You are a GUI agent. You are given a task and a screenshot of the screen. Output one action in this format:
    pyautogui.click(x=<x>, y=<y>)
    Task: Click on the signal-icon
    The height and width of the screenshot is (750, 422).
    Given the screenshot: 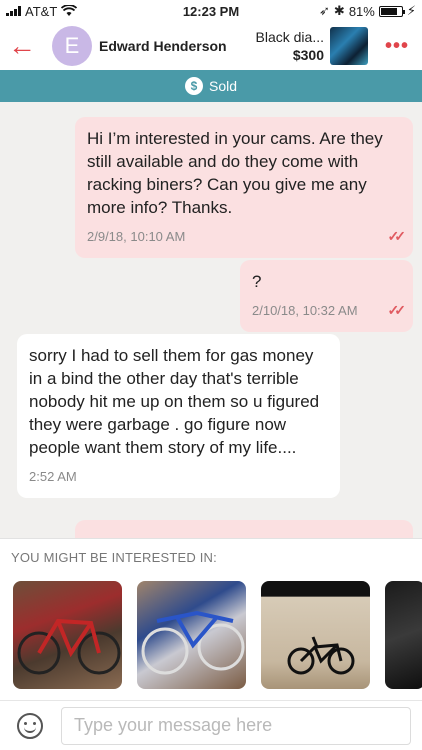 What is the action you would take?
    pyautogui.click(x=13, y=11)
    